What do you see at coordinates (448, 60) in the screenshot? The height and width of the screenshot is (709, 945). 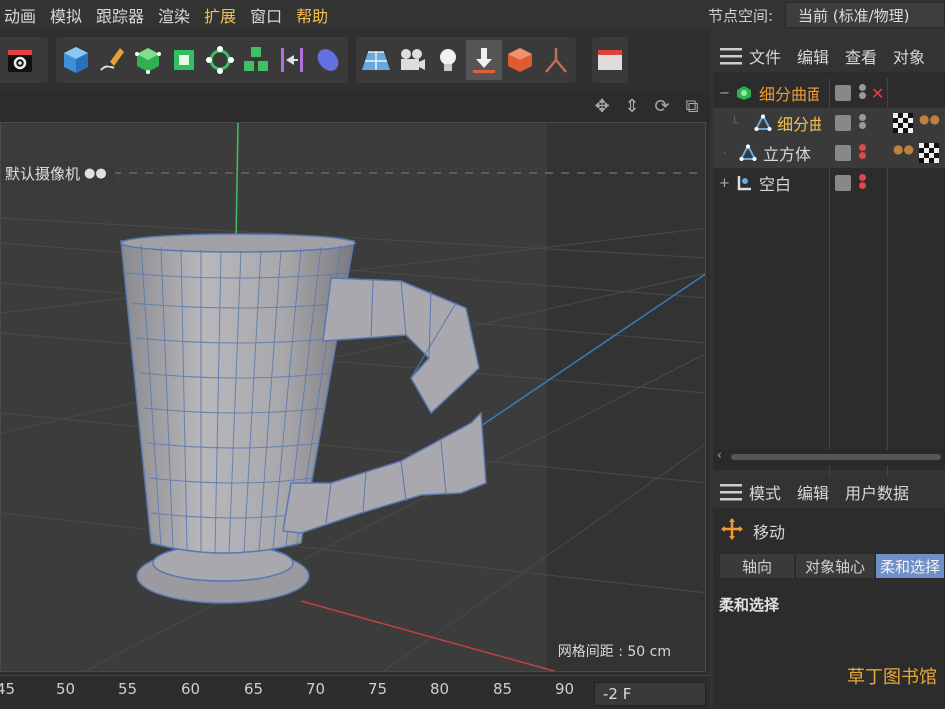 I see `light-icon` at bounding box center [448, 60].